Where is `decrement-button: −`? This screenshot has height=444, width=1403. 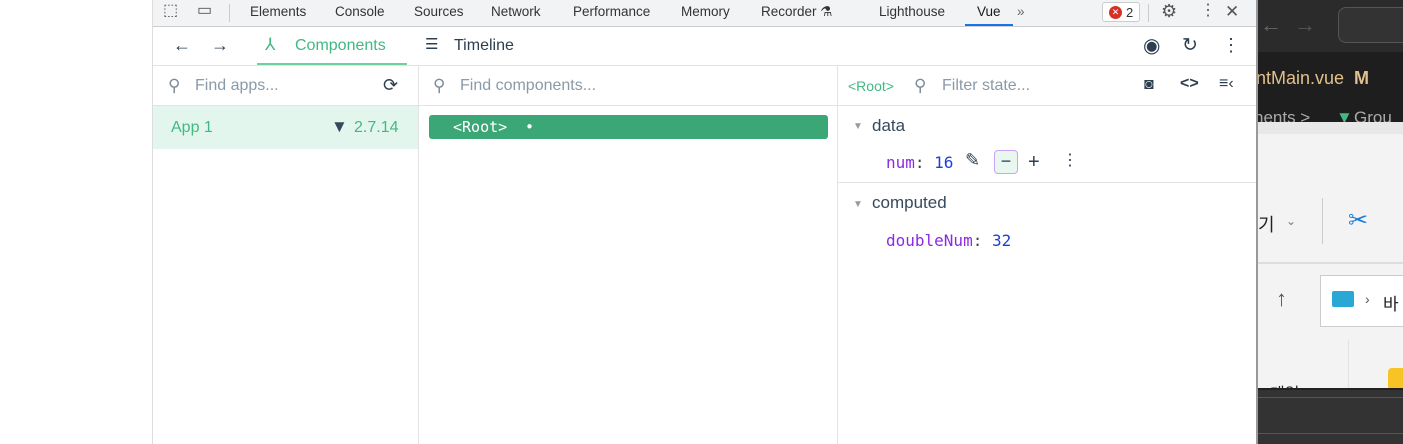 decrement-button: − is located at coordinates (1006, 162).